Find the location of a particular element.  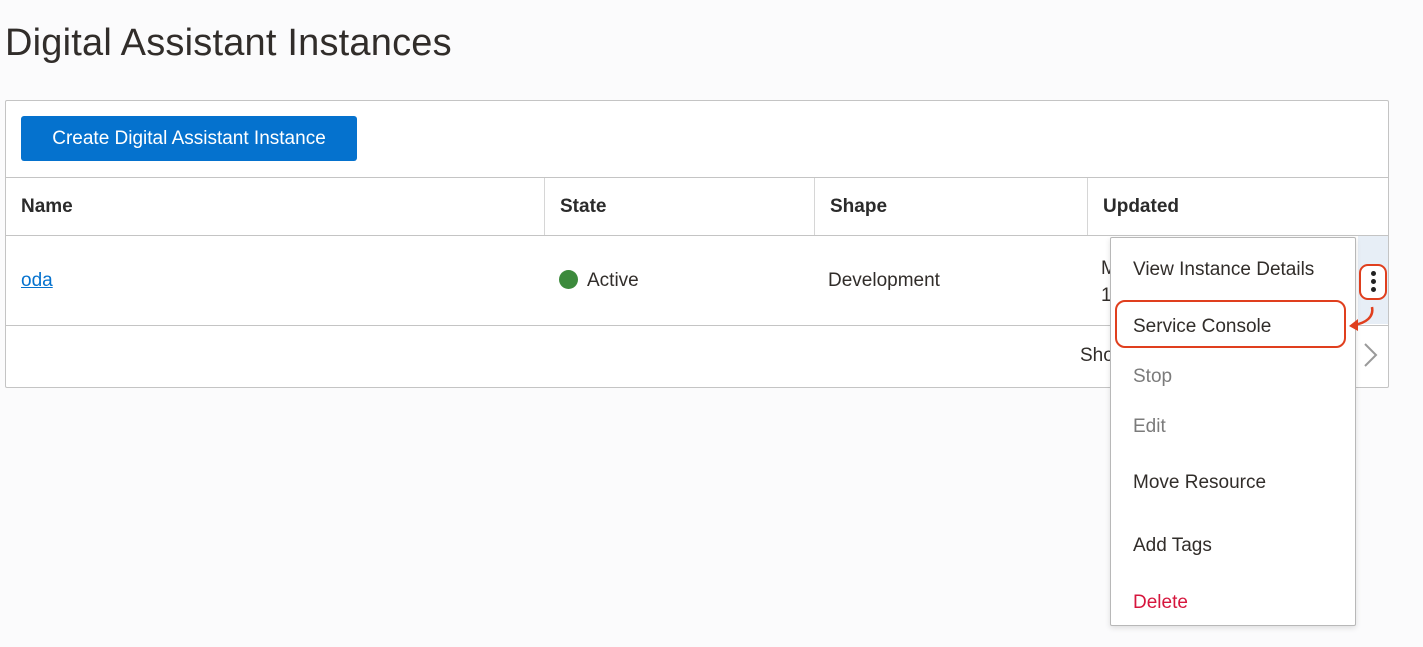

toolbar: Create Digital Assistant Instance is located at coordinates (697, 139).